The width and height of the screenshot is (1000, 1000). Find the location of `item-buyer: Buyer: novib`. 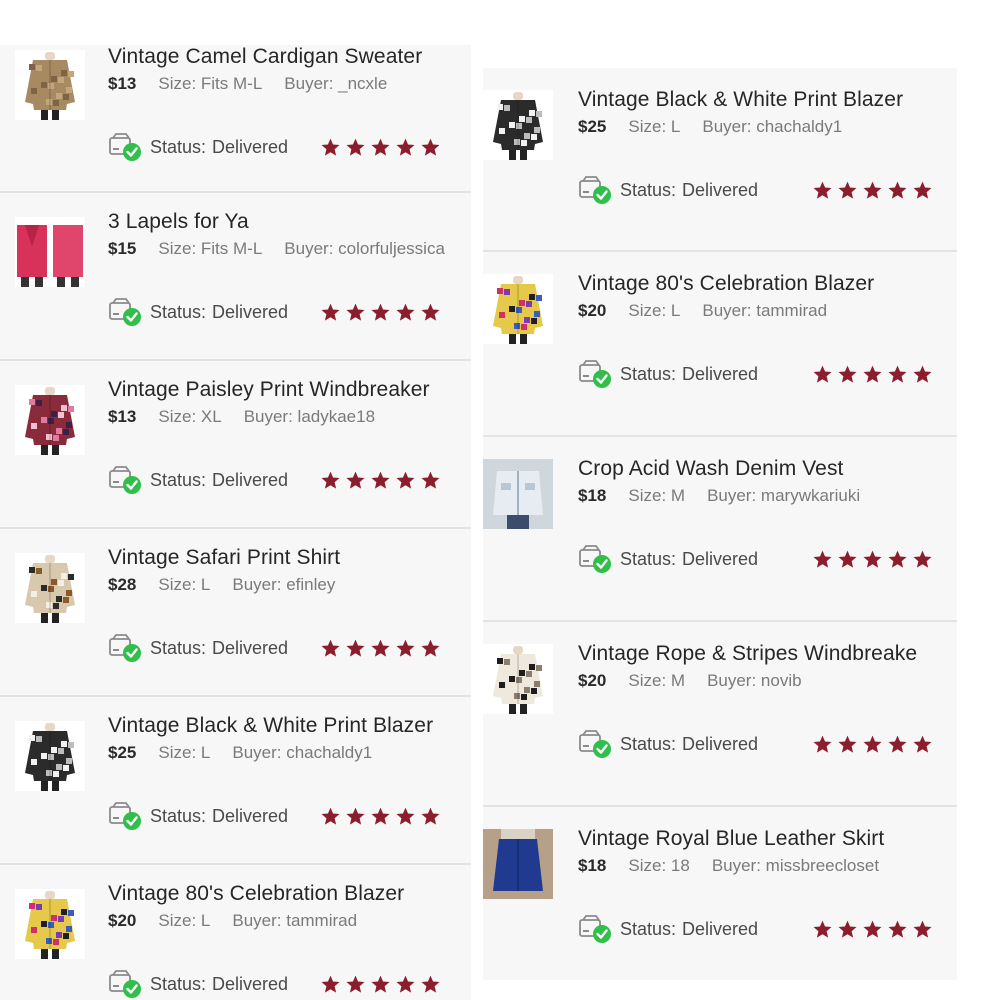

item-buyer: Buyer: novib is located at coordinates (754, 680).